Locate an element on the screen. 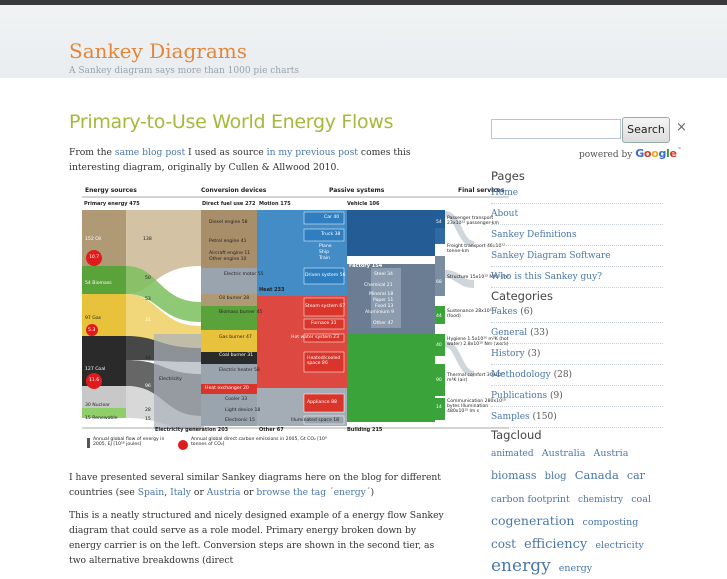 The image size is (727, 579). category-label: Samples is located at coordinates (510, 417).